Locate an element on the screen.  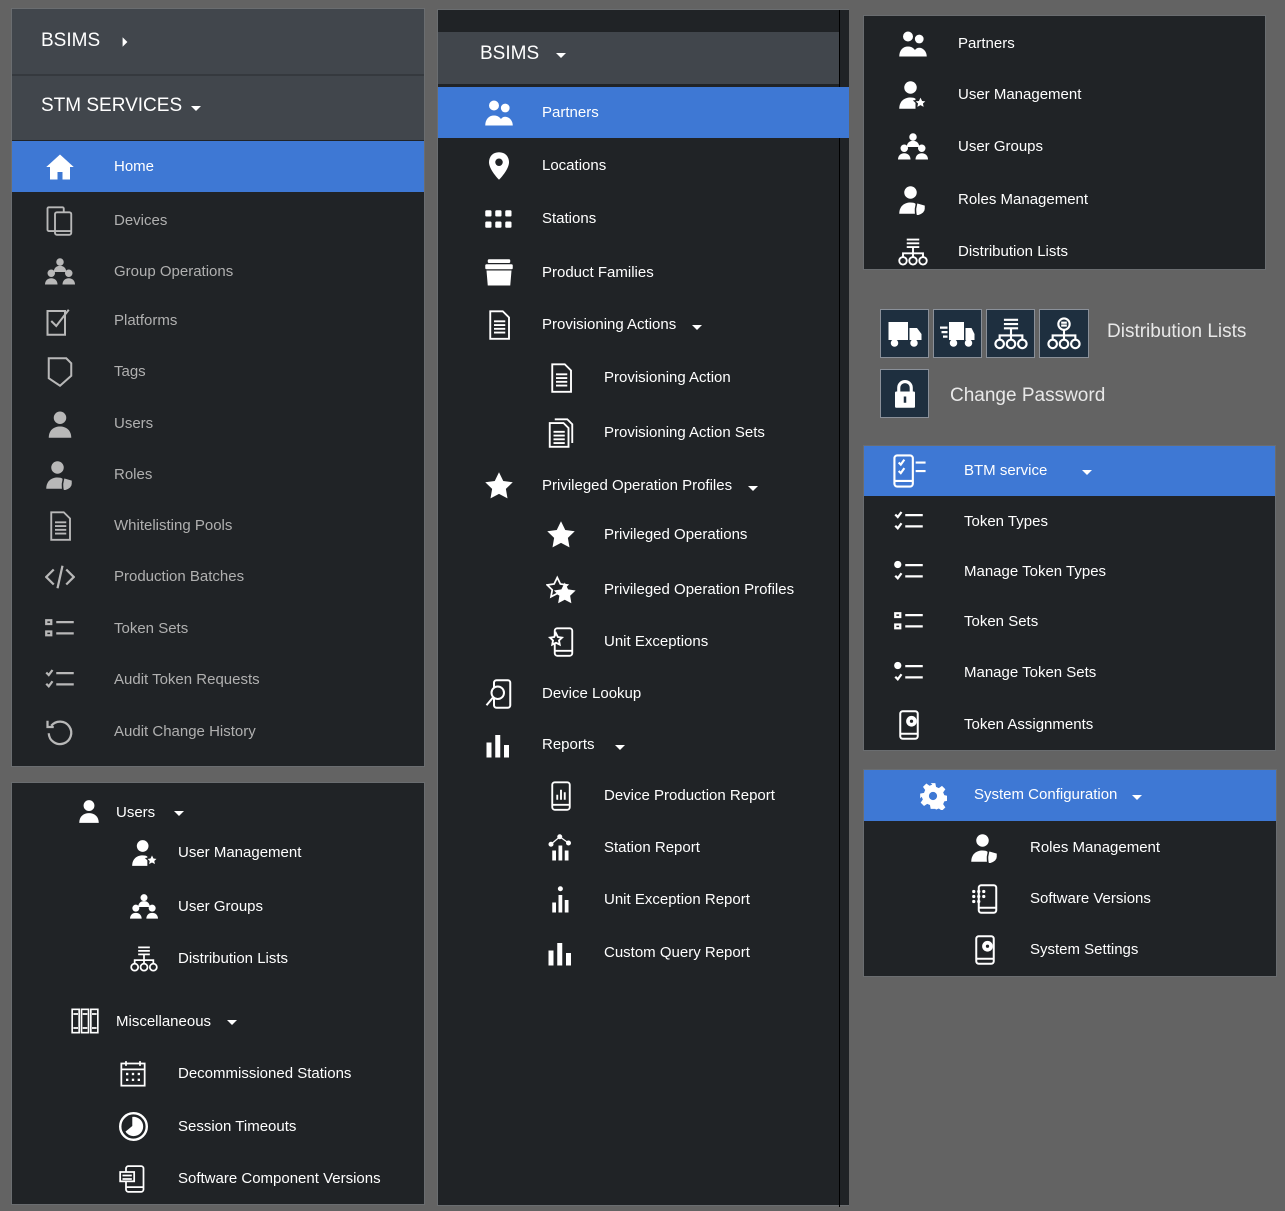
users-child-user-groups: User Groups is located at coordinates (220, 907).